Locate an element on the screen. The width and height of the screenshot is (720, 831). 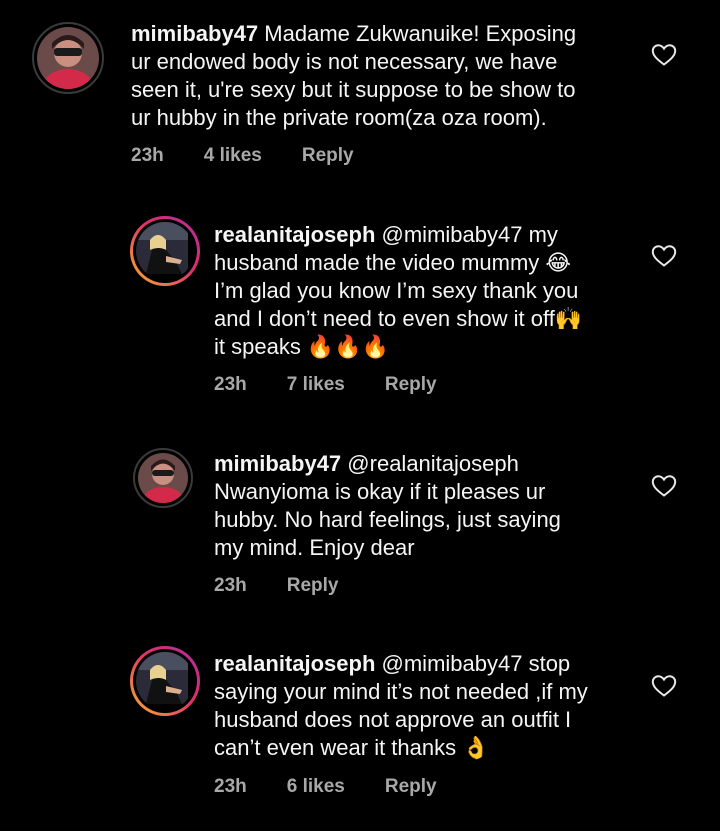
comment-meta: 23h 4 likes Reply is located at coordinates (242, 156).